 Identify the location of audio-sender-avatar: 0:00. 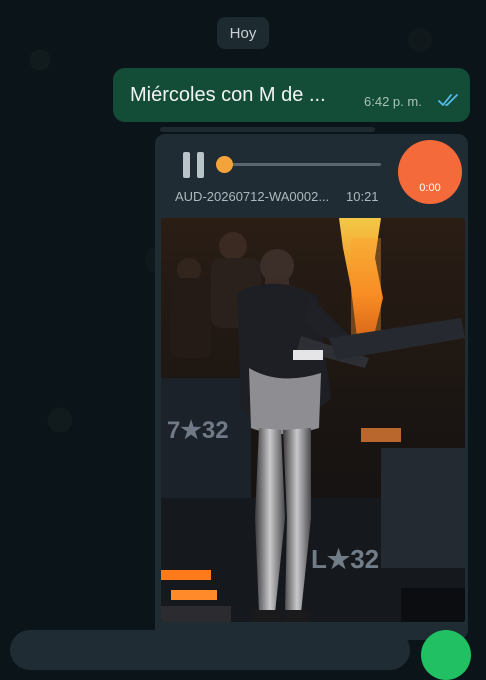
(430, 172).